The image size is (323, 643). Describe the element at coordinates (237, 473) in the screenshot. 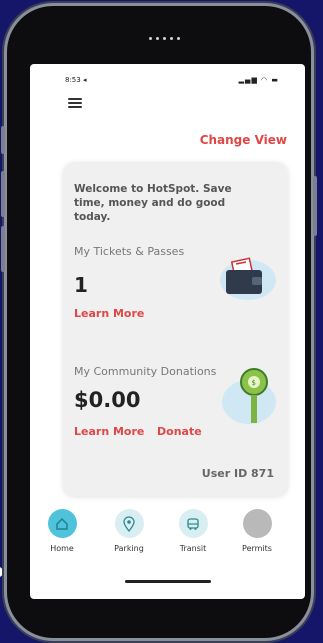

I see `user-id: User ID 871` at that location.